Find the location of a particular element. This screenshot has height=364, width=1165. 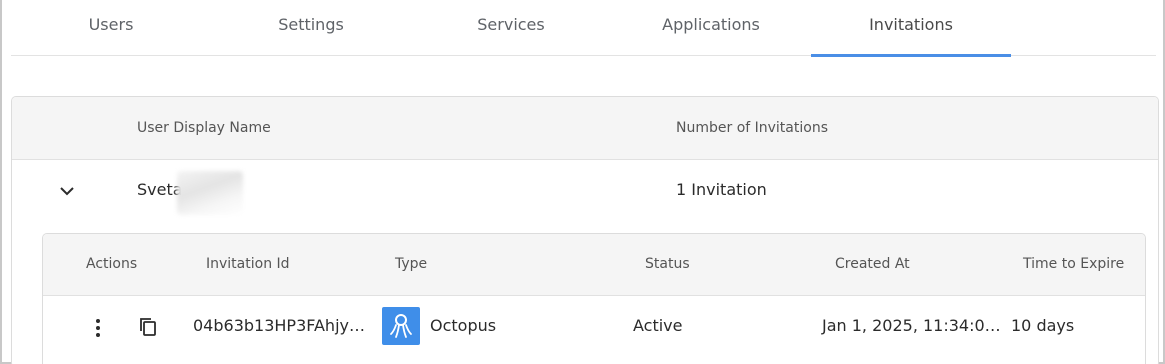

column-header-type: Type is located at coordinates (411, 264).